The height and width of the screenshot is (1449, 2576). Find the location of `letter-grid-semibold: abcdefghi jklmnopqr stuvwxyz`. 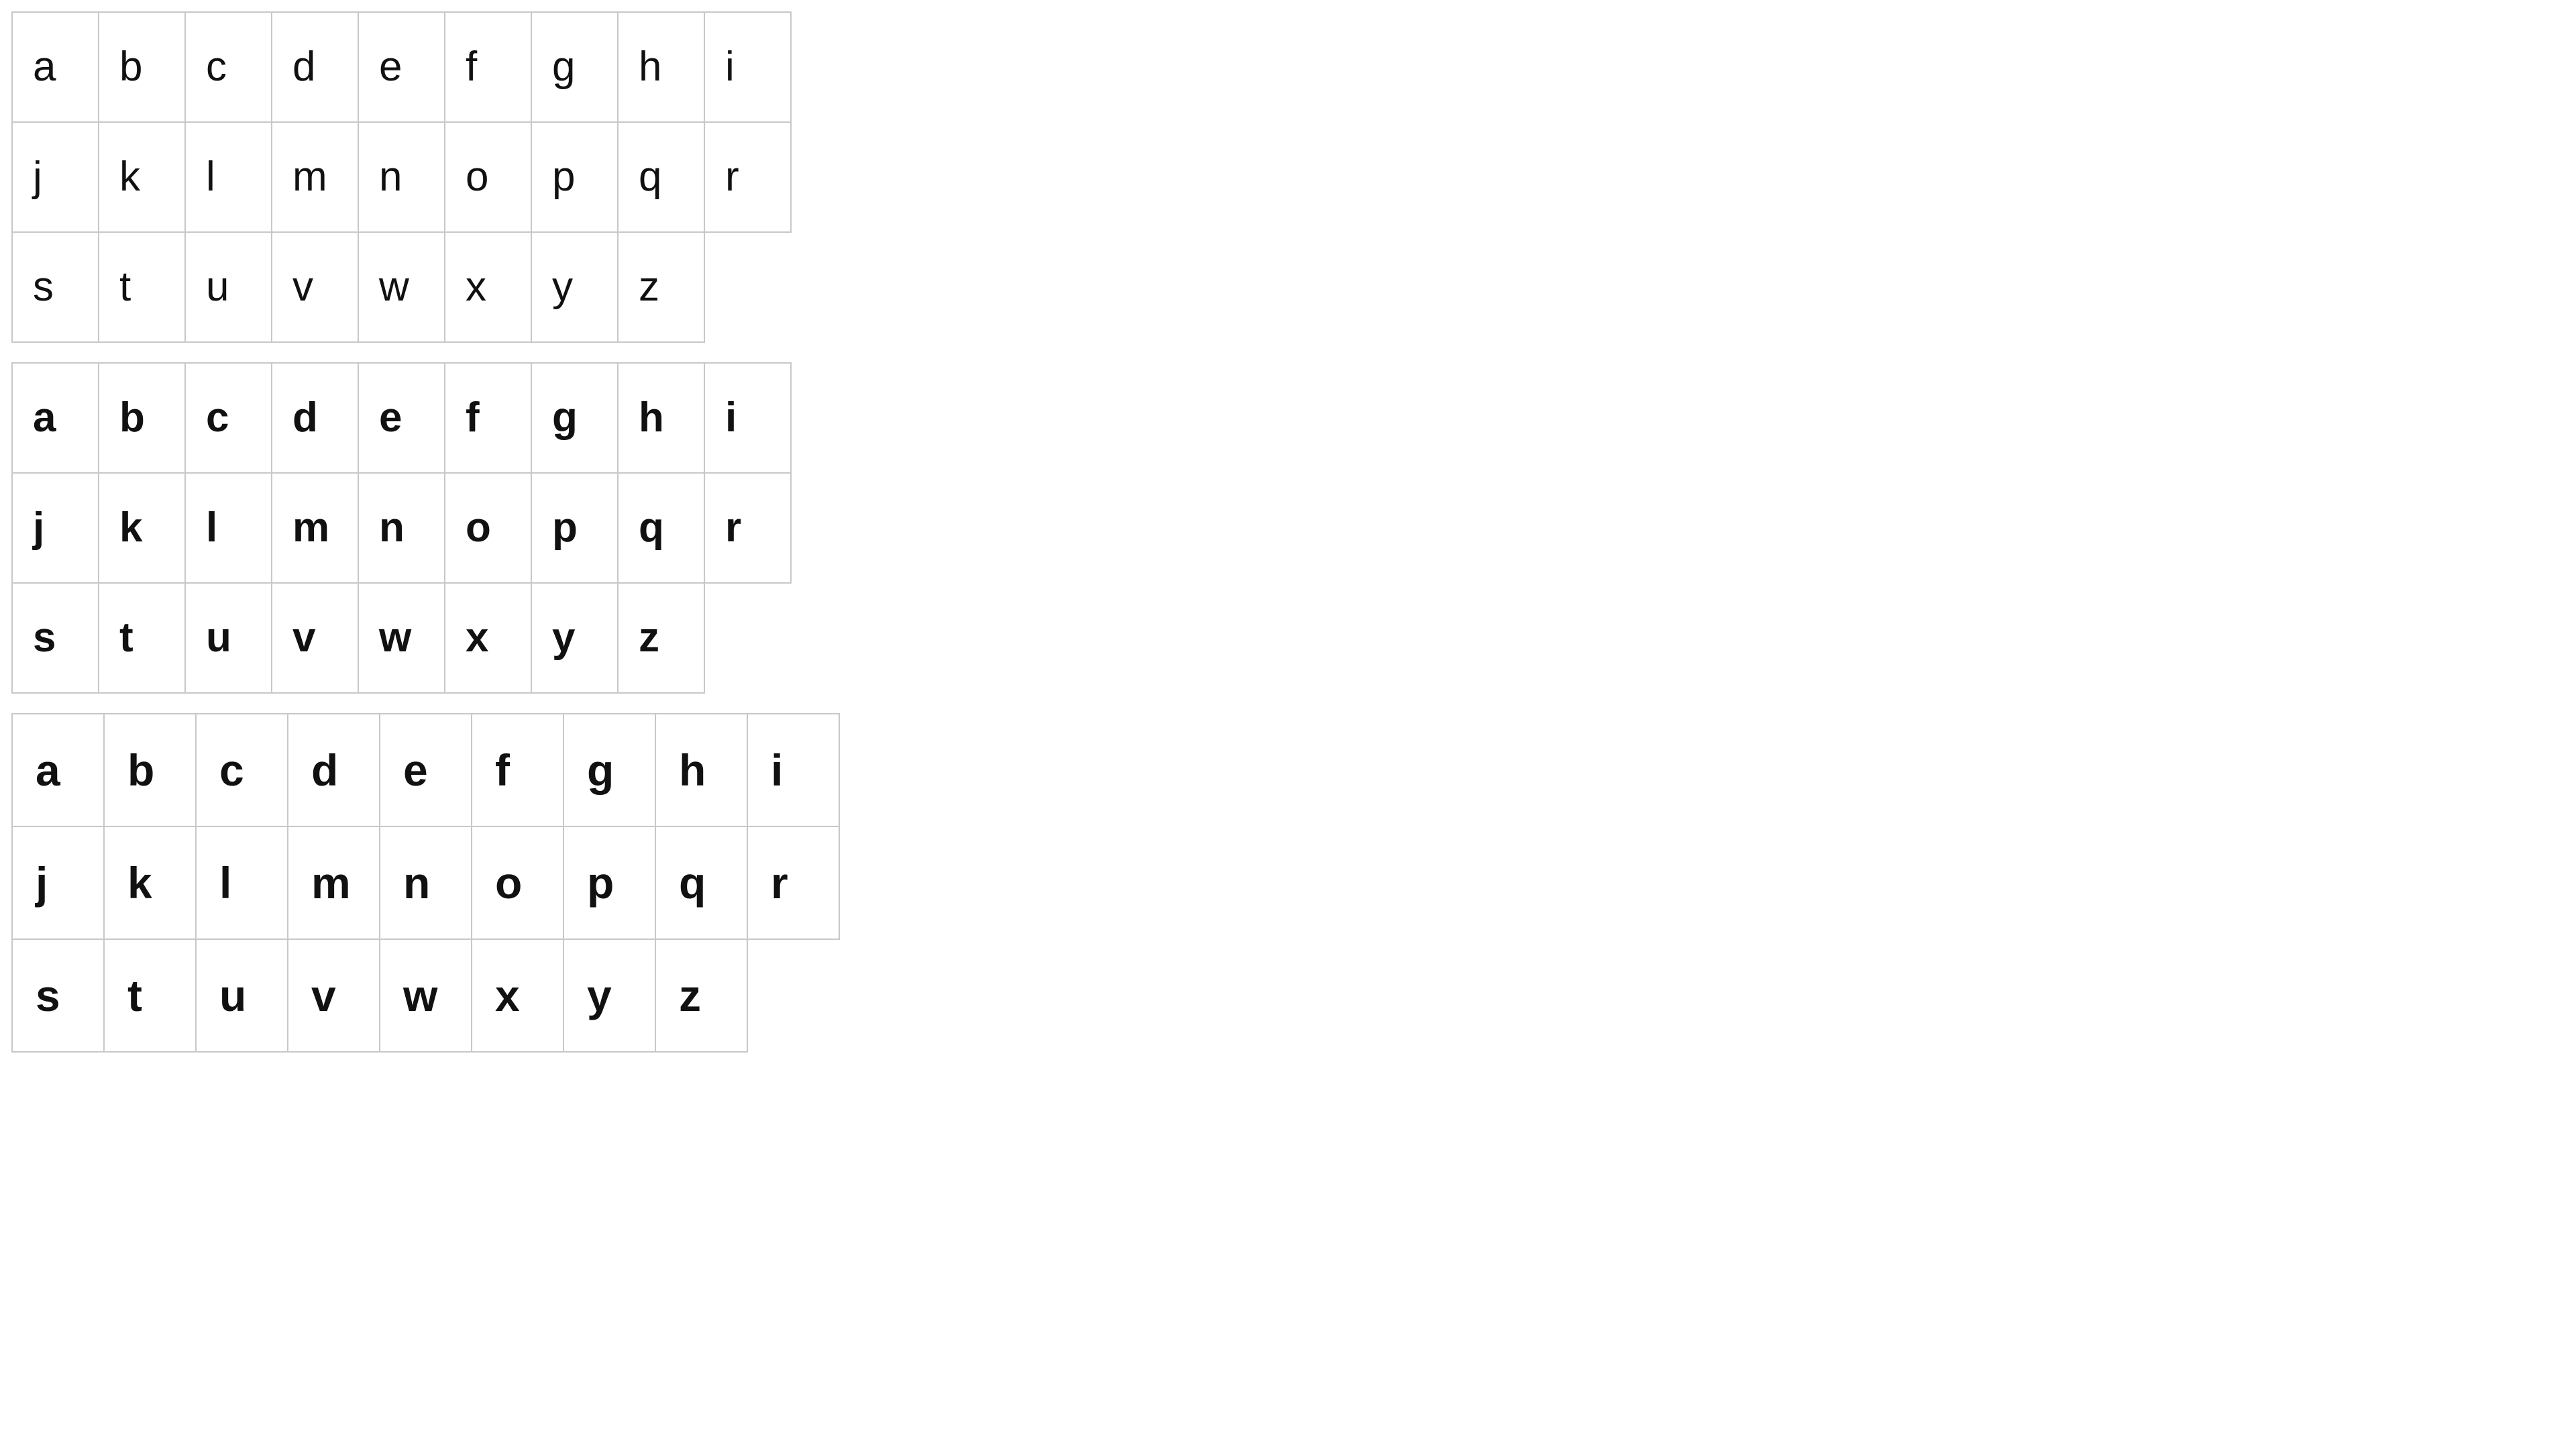

letter-grid-semibold: abcdefghi jklmnopqr stuvwxyz is located at coordinates (401, 528).